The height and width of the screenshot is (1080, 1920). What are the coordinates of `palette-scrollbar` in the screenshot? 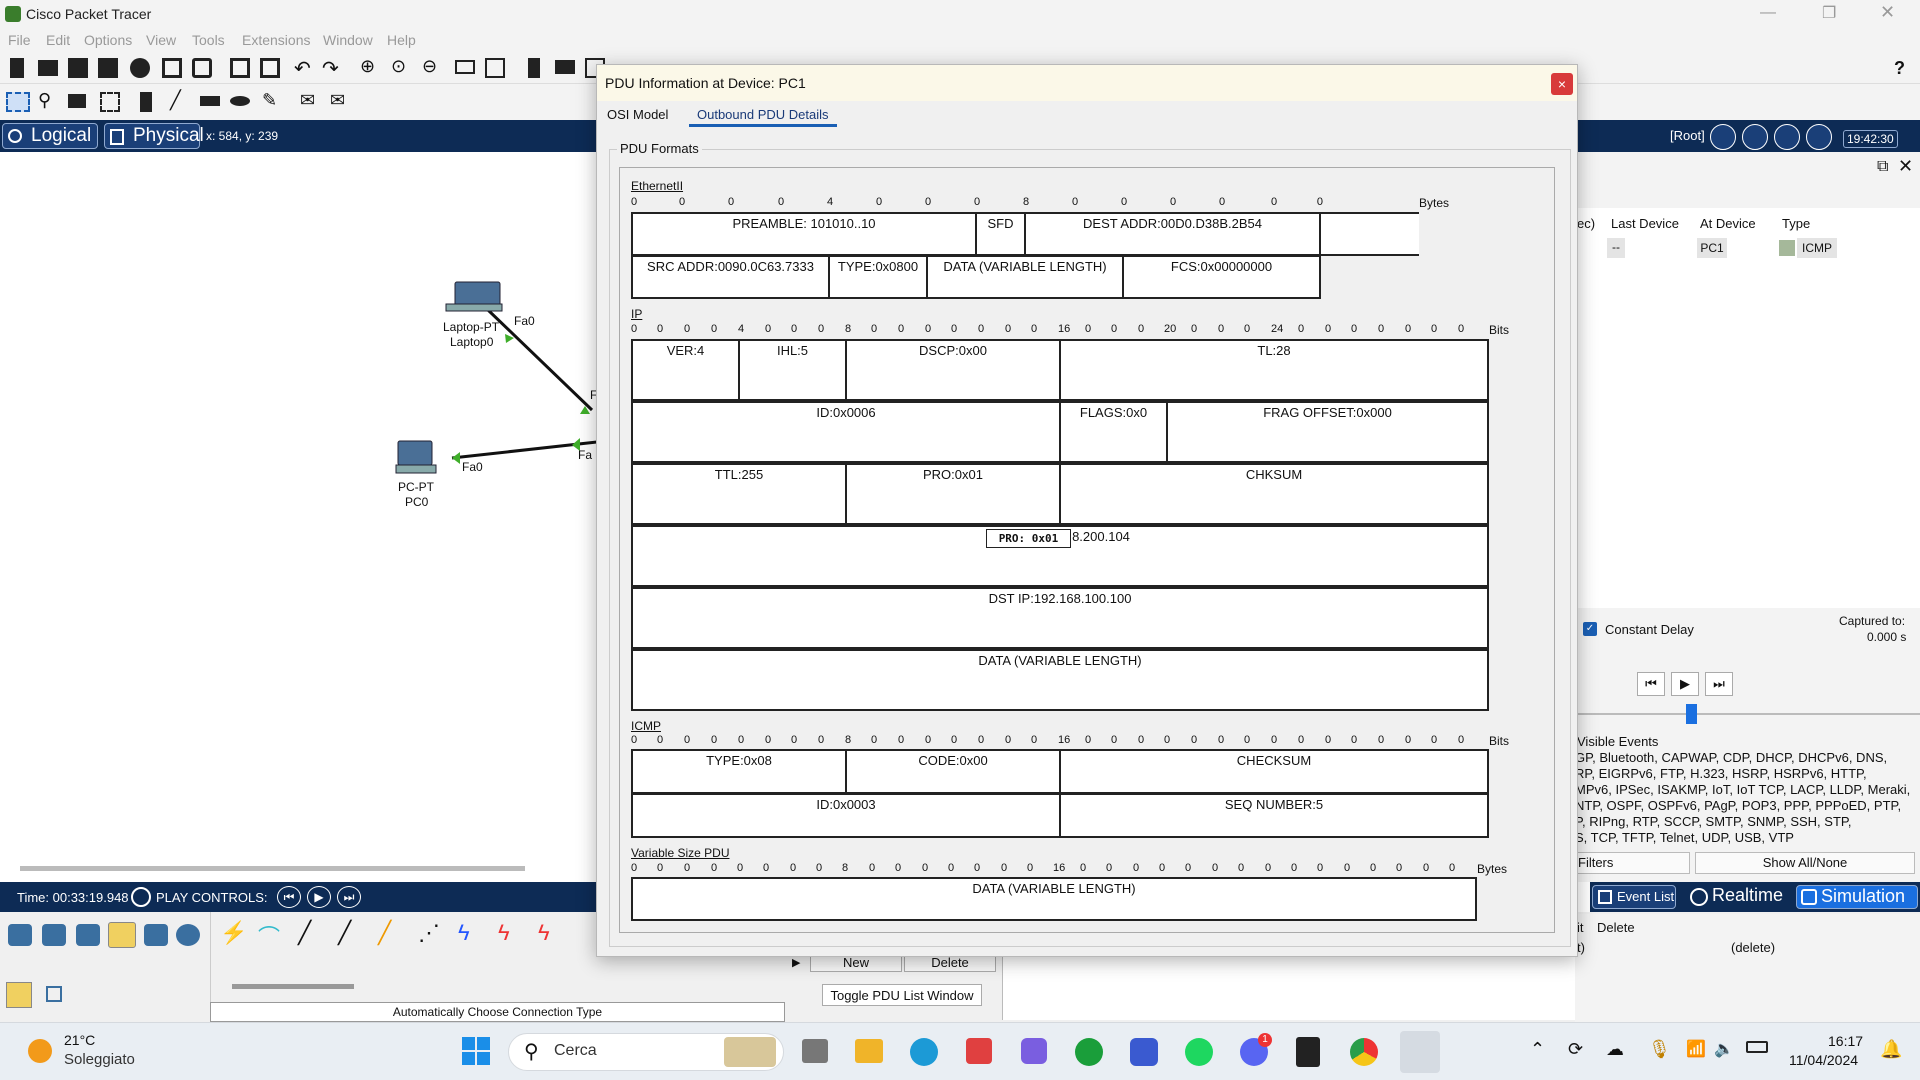 It's located at (293, 986).